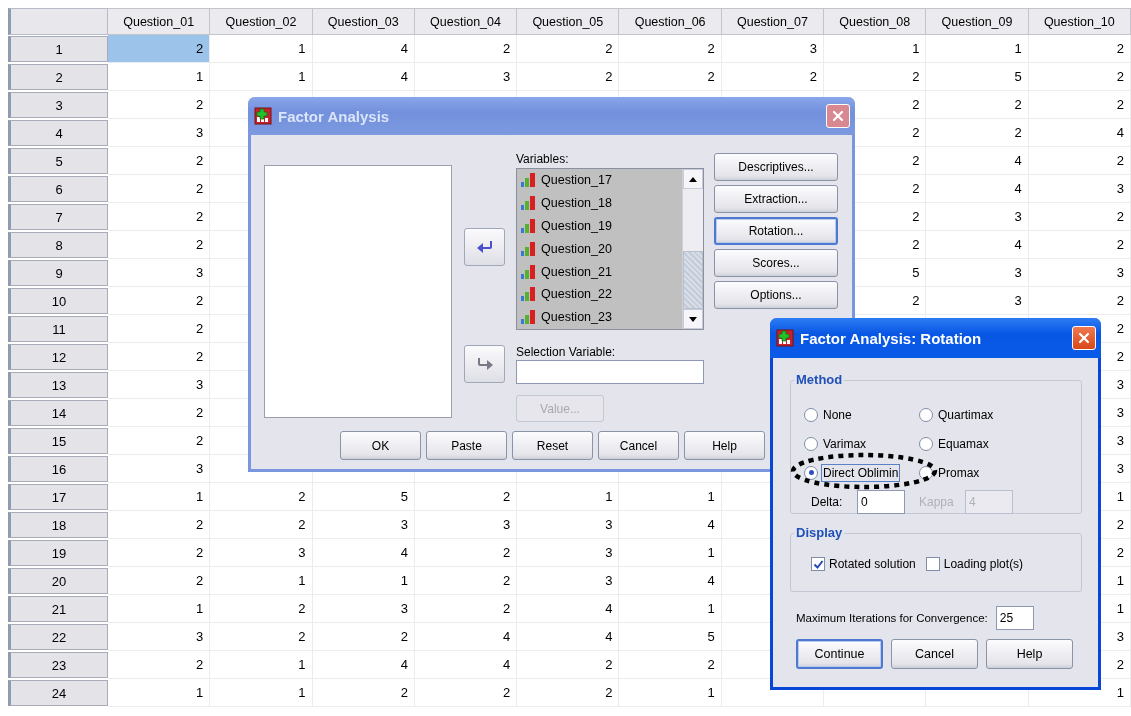 The image size is (1131, 716). What do you see at coordinates (568, 21) in the screenshot?
I see `column-header: Question_05` at bounding box center [568, 21].